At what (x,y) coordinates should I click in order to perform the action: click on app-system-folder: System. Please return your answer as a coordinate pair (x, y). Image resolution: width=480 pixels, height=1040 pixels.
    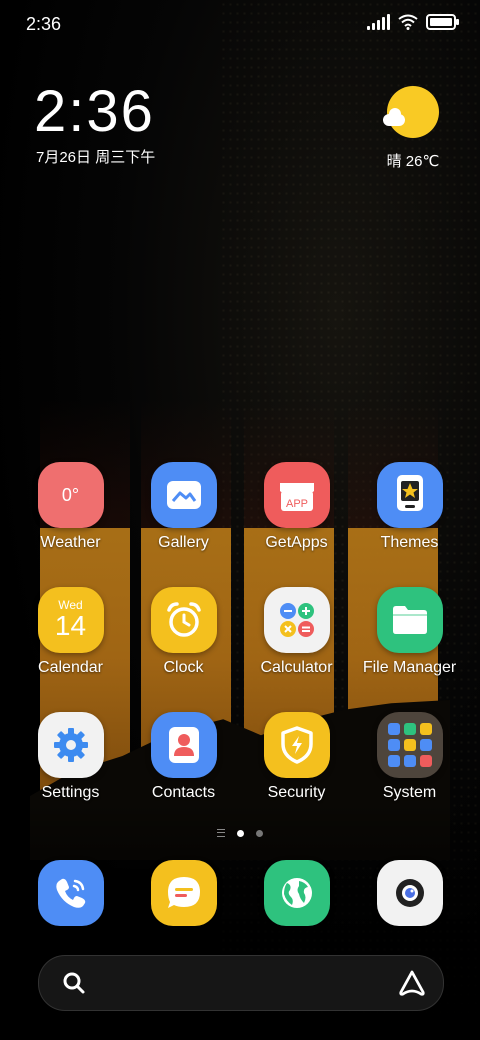
    Looking at the image, I should click on (409, 757).